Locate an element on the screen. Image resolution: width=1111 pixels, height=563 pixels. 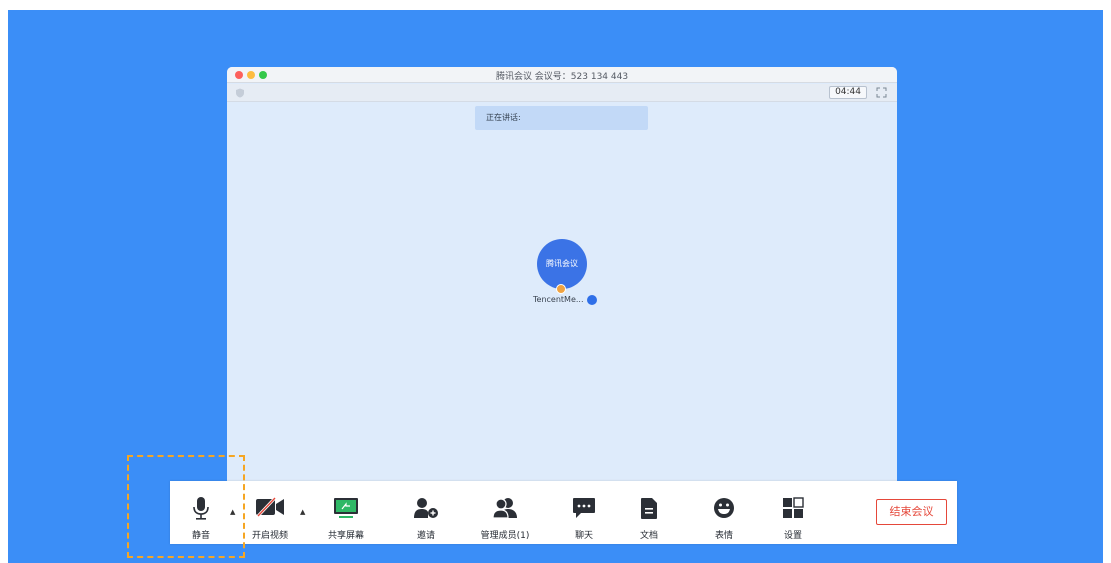
manage-members-label: 管理成员(1) is located at coordinates (505, 536).